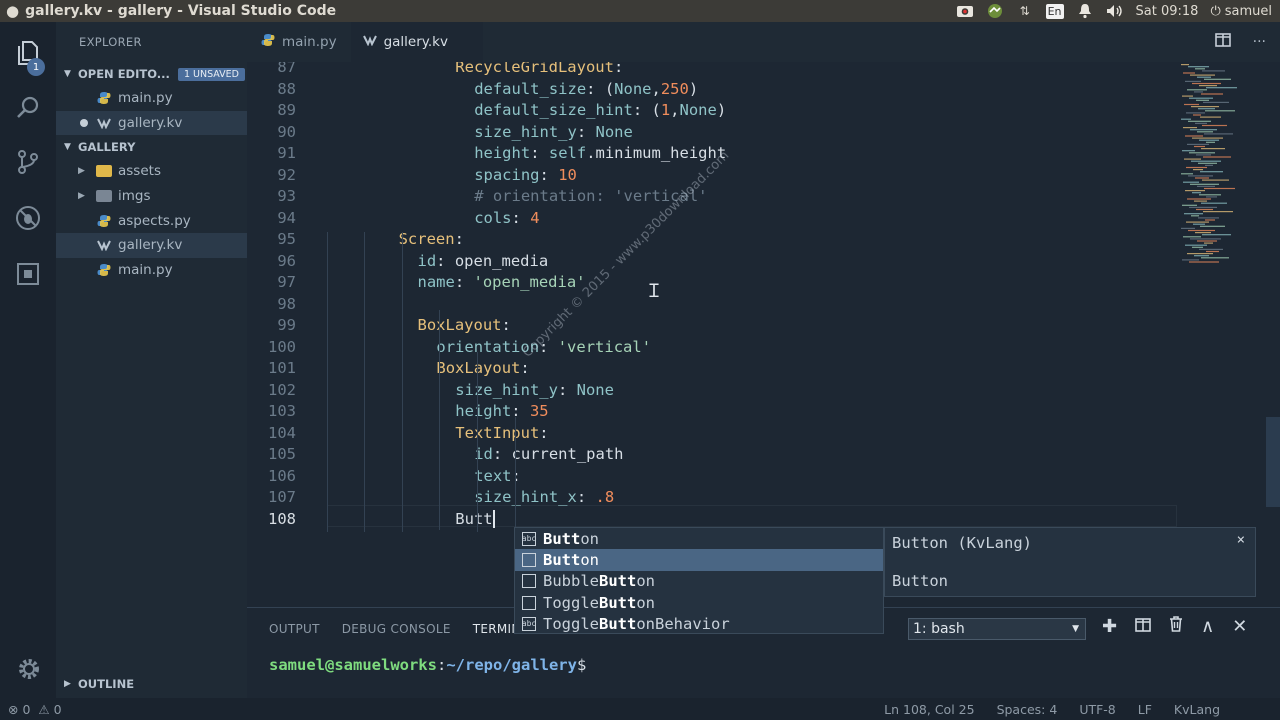 The image size is (1280, 720). What do you see at coordinates (286, 88) in the screenshot?
I see `line-number: 88` at bounding box center [286, 88].